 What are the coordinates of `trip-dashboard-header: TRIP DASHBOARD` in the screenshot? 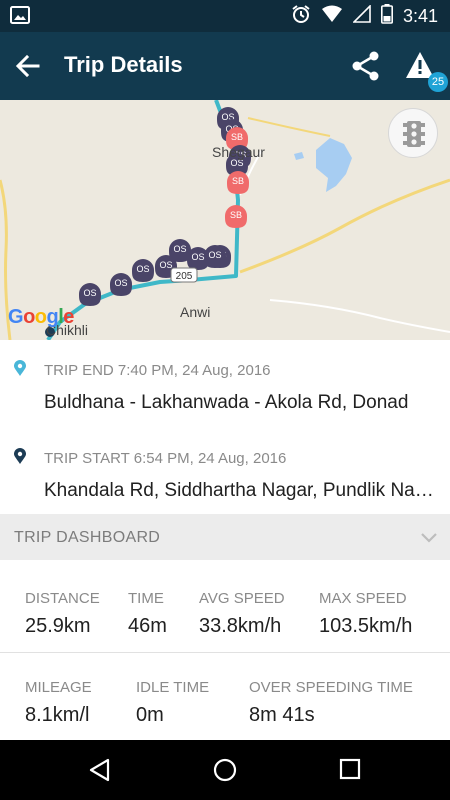 It's located at (225, 537).